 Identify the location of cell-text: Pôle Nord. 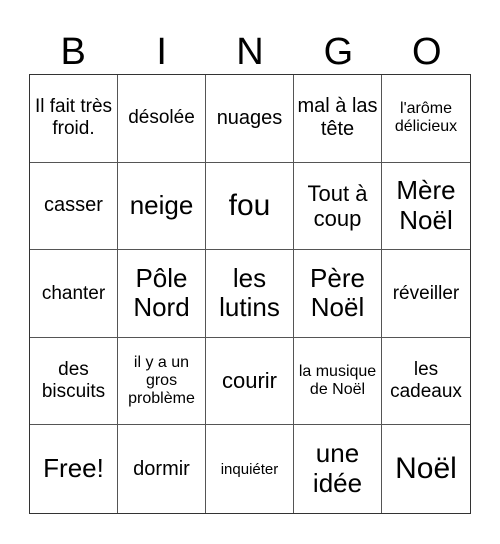
(161, 292).